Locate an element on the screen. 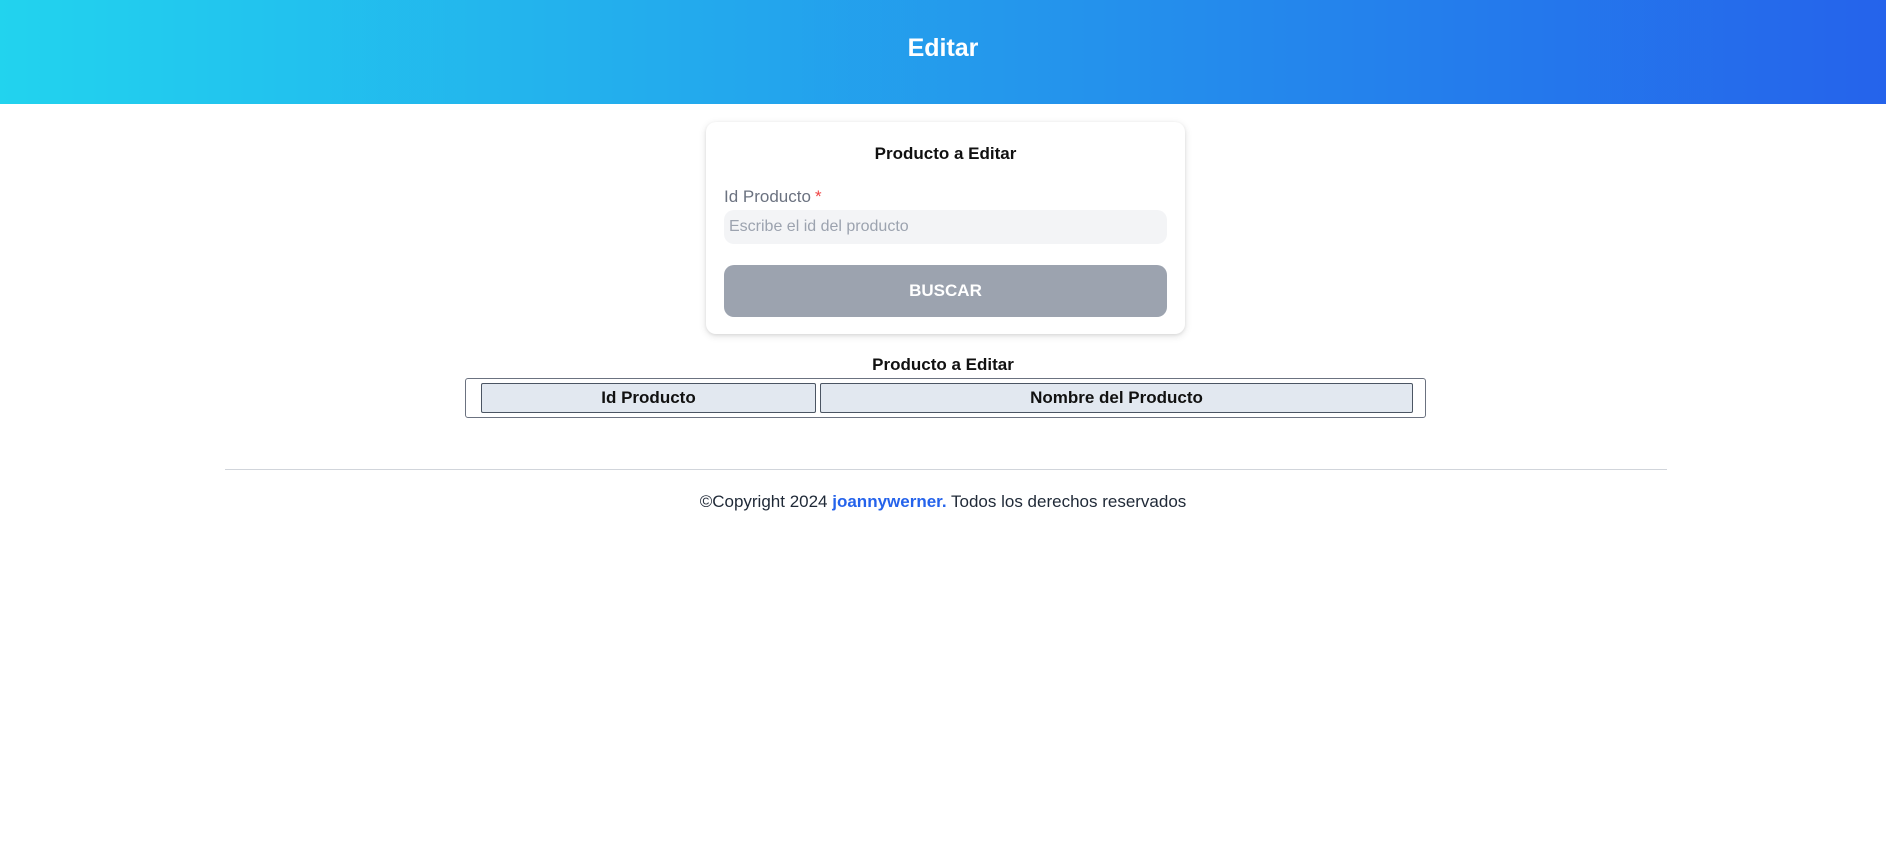  table-header-row: Id Producto Nombre del Producto is located at coordinates (947, 398).